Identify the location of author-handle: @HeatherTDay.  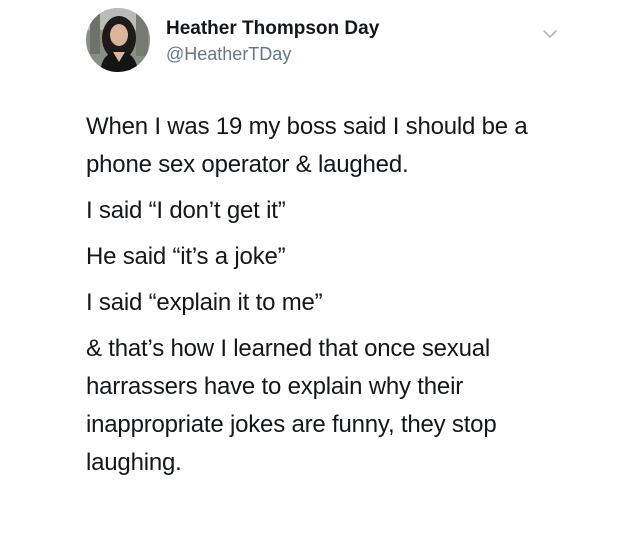
(228, 54).